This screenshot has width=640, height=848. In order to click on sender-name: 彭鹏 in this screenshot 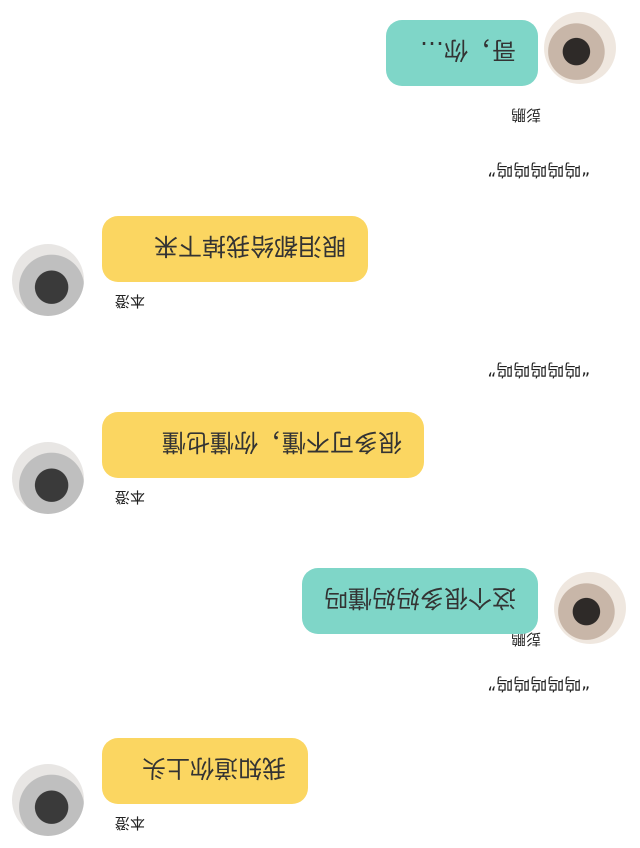, I will do `click(525, 115)`.